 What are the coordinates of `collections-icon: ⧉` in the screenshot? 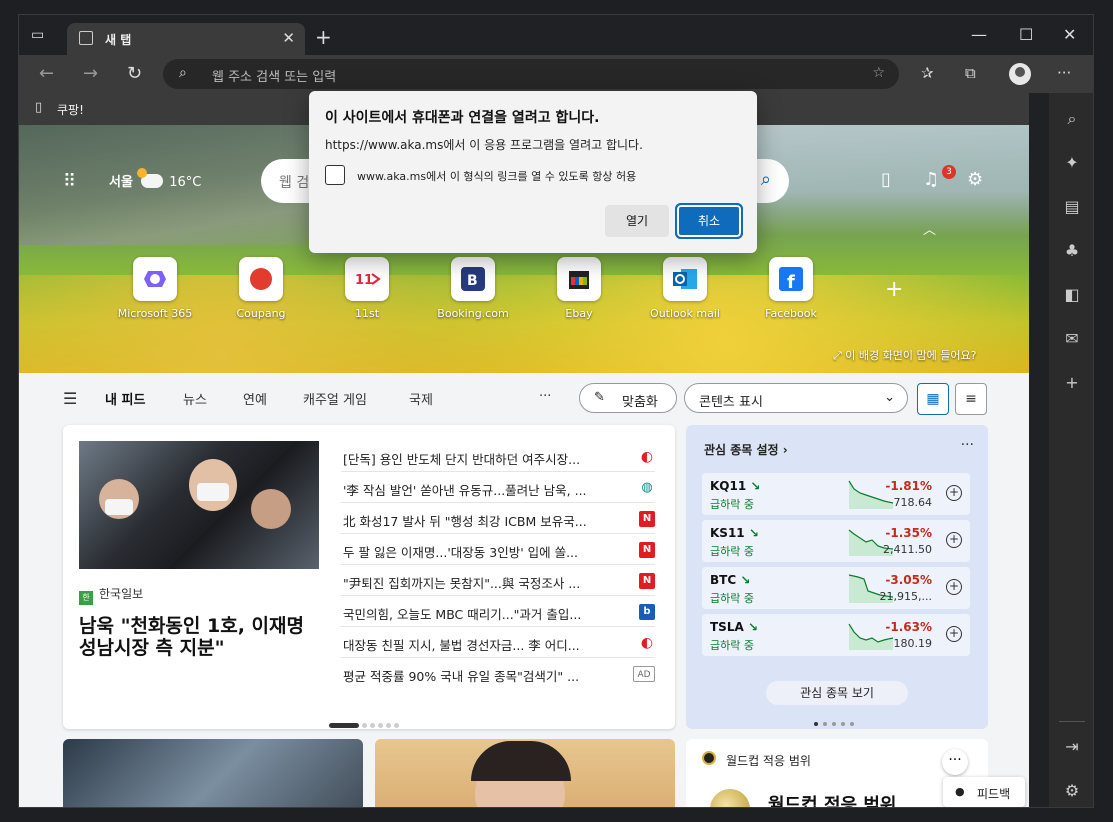 It's located at (970, 73).